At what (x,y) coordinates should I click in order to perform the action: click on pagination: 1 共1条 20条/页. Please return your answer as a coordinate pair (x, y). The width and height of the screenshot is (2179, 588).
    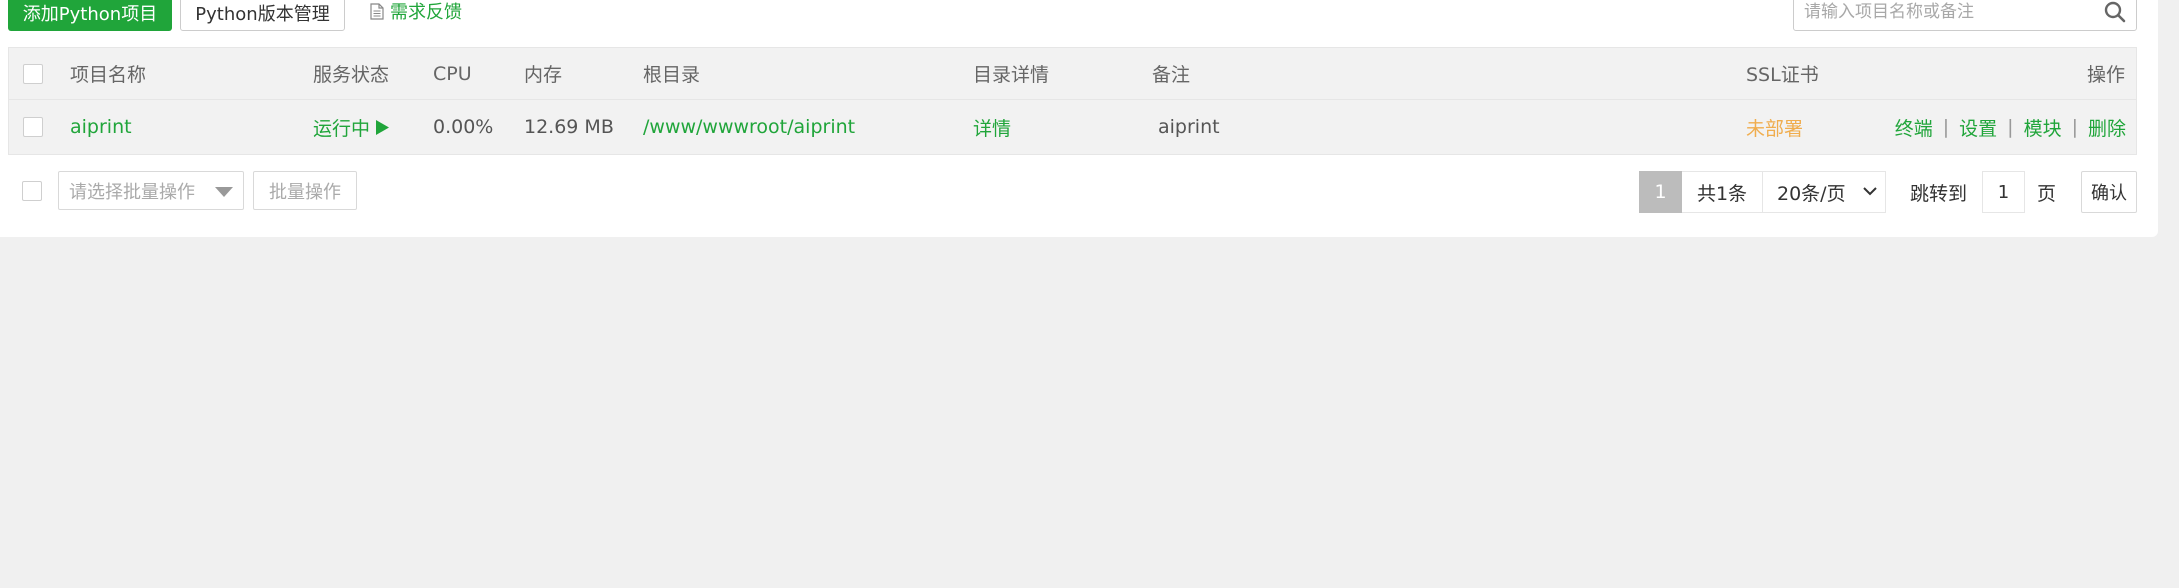
    Looking at the image, I should click on (1762, 192).